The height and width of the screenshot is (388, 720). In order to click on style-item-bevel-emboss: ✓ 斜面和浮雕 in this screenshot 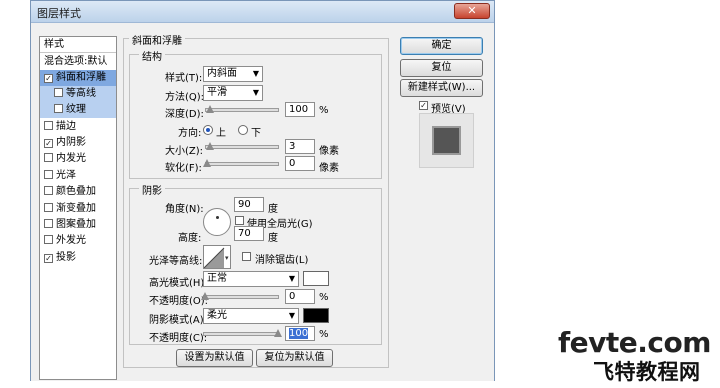, I will do `click(78, 78)`.